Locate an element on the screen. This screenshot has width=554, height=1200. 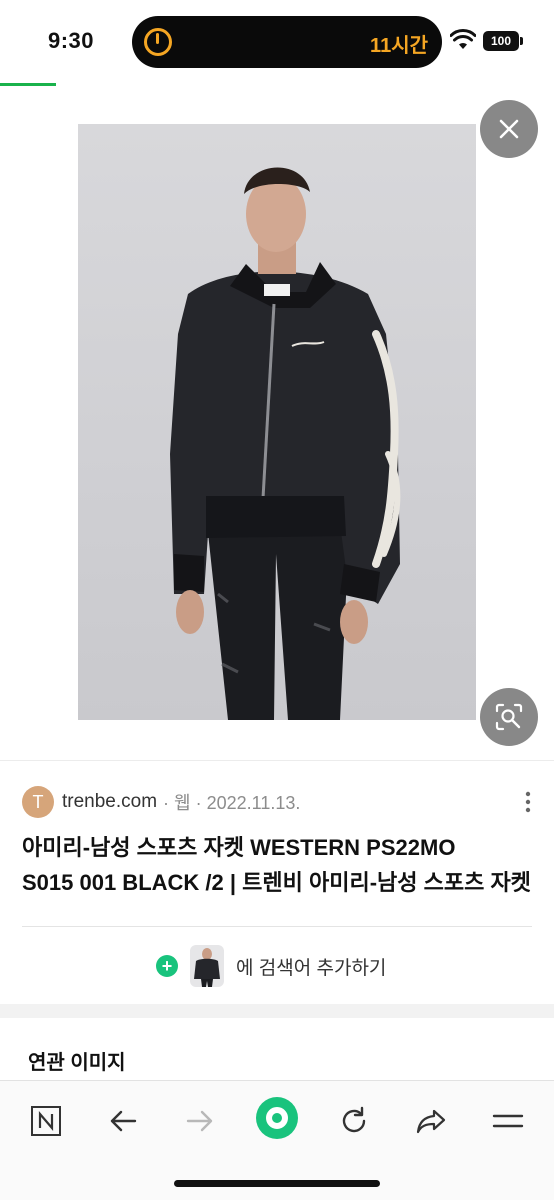
share-button is located at coordinates (431, 1121).